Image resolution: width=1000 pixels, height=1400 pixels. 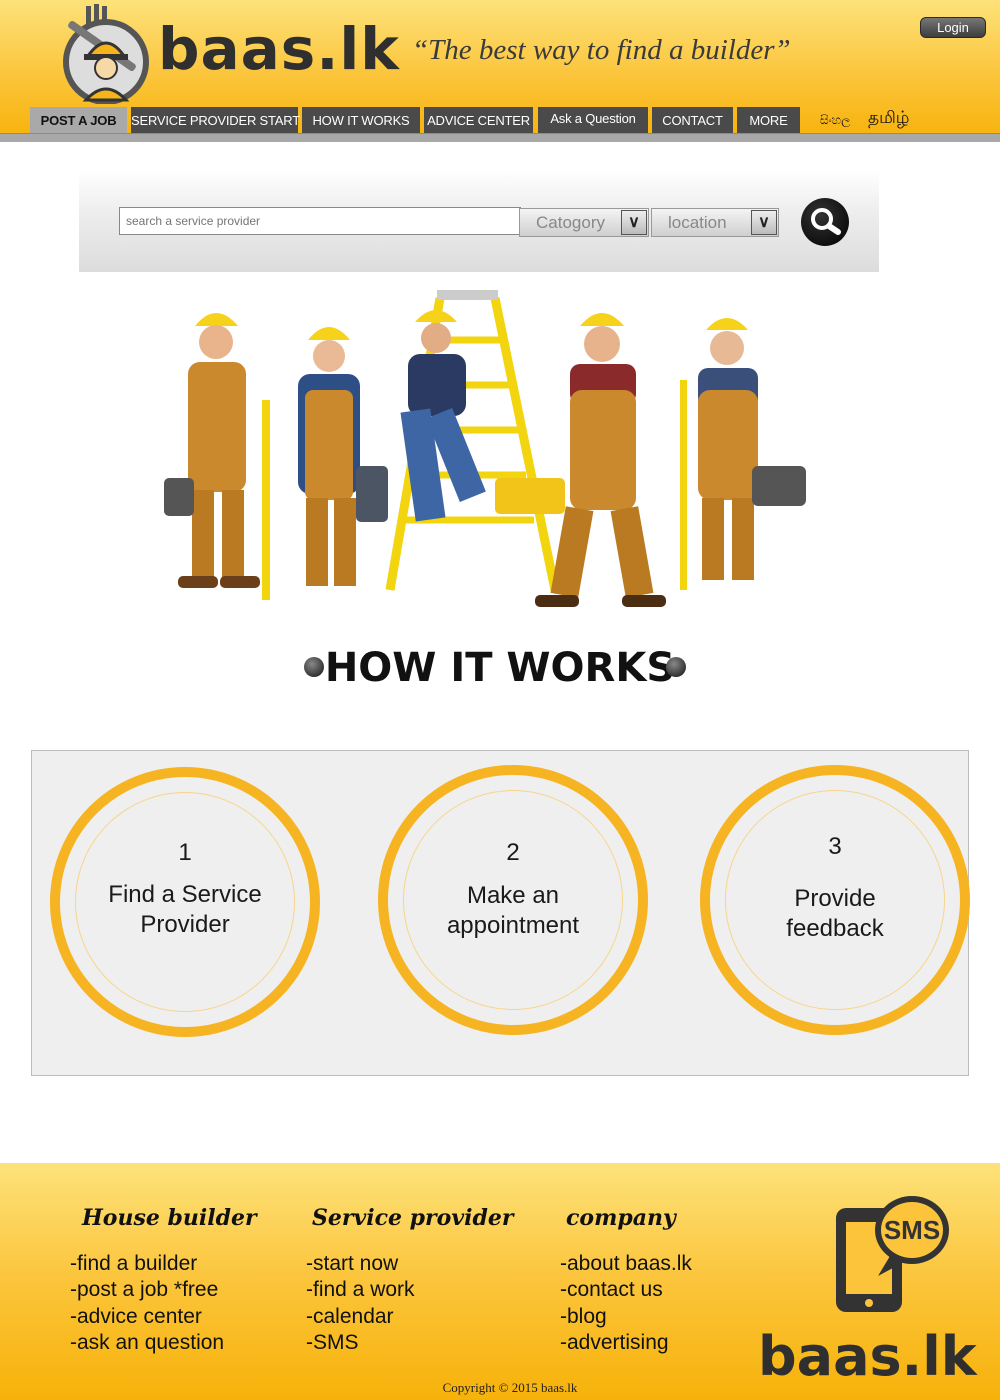 I want to click on step-text-line2: appointment, so click(x=513, y=925).